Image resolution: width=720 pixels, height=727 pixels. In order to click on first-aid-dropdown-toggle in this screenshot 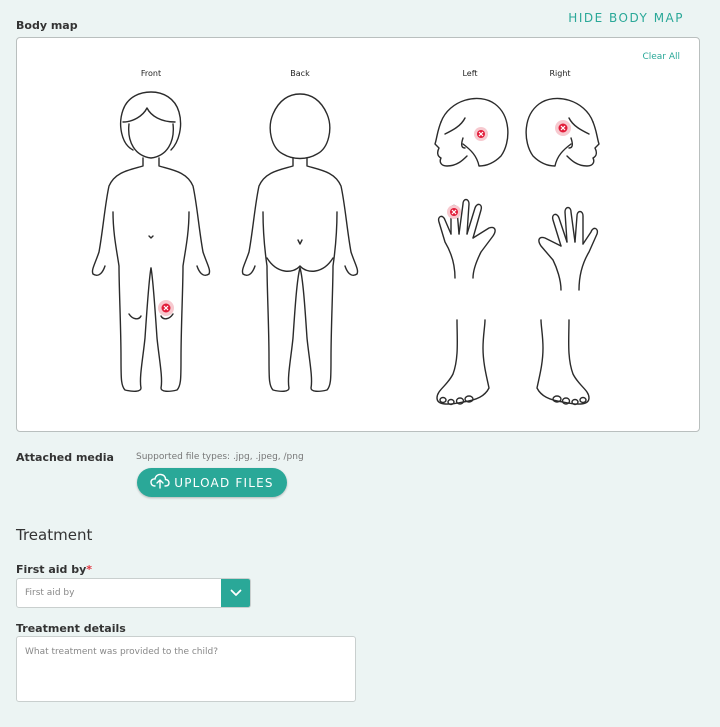, I will do `click(235, 593)`.